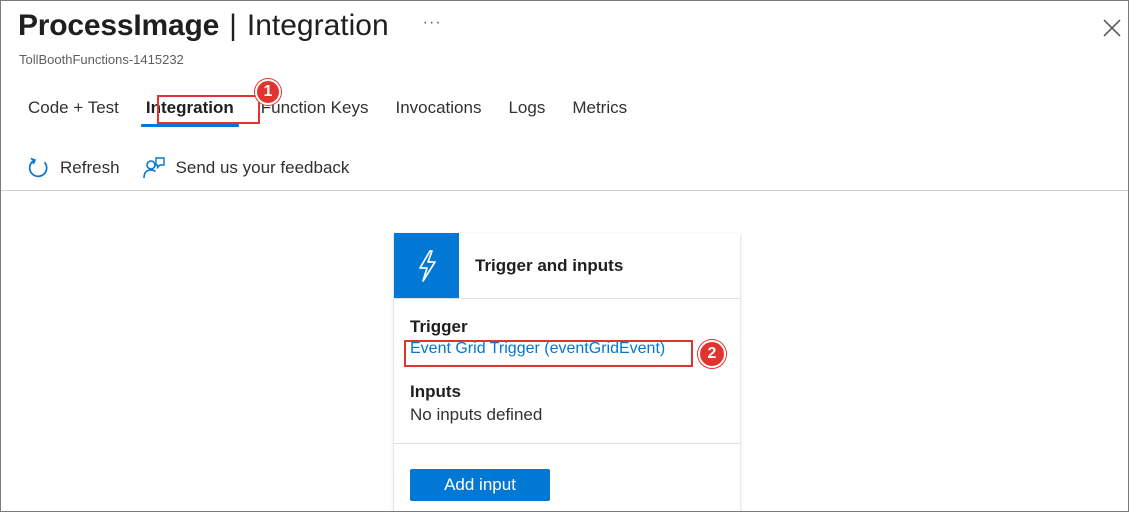 The height and width of the screenshot is (512, 1129). I want to click on callout-highlight-trigger, so click(548, 353).